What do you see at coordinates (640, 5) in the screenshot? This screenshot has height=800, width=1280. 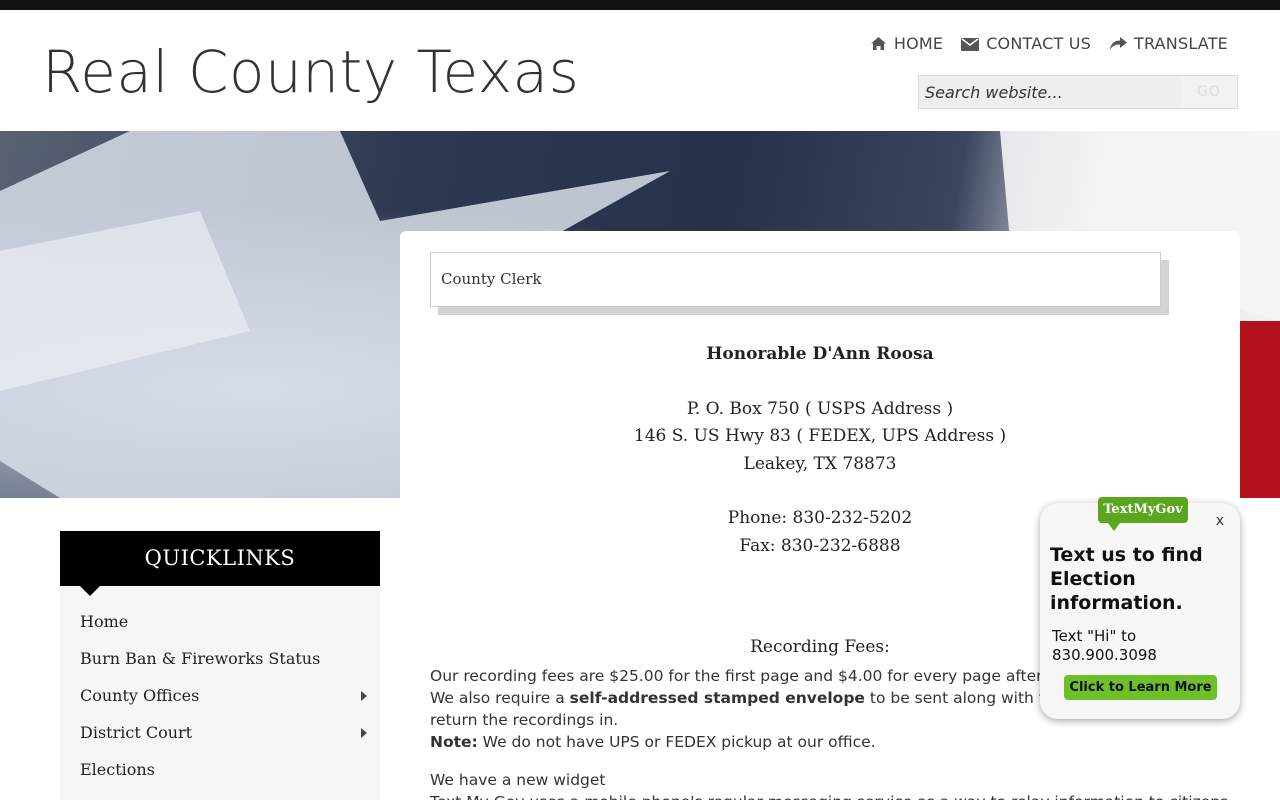 I see `top-bar` at bounding box center [640, 5].